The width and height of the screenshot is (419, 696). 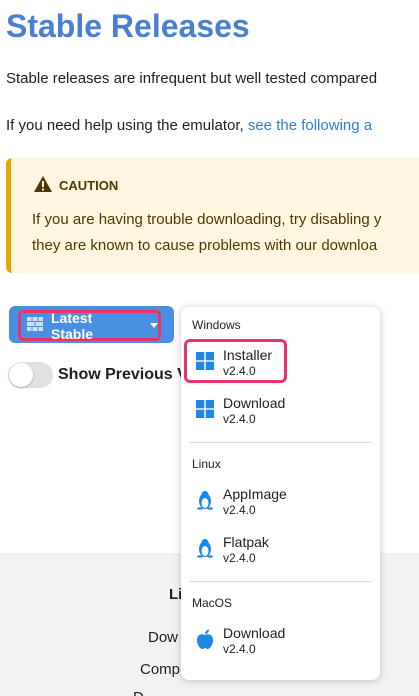 What do you see at coordinates (138, 692) in the screenshot?
I see `footer-link: D` at bounding box center [138, 692].